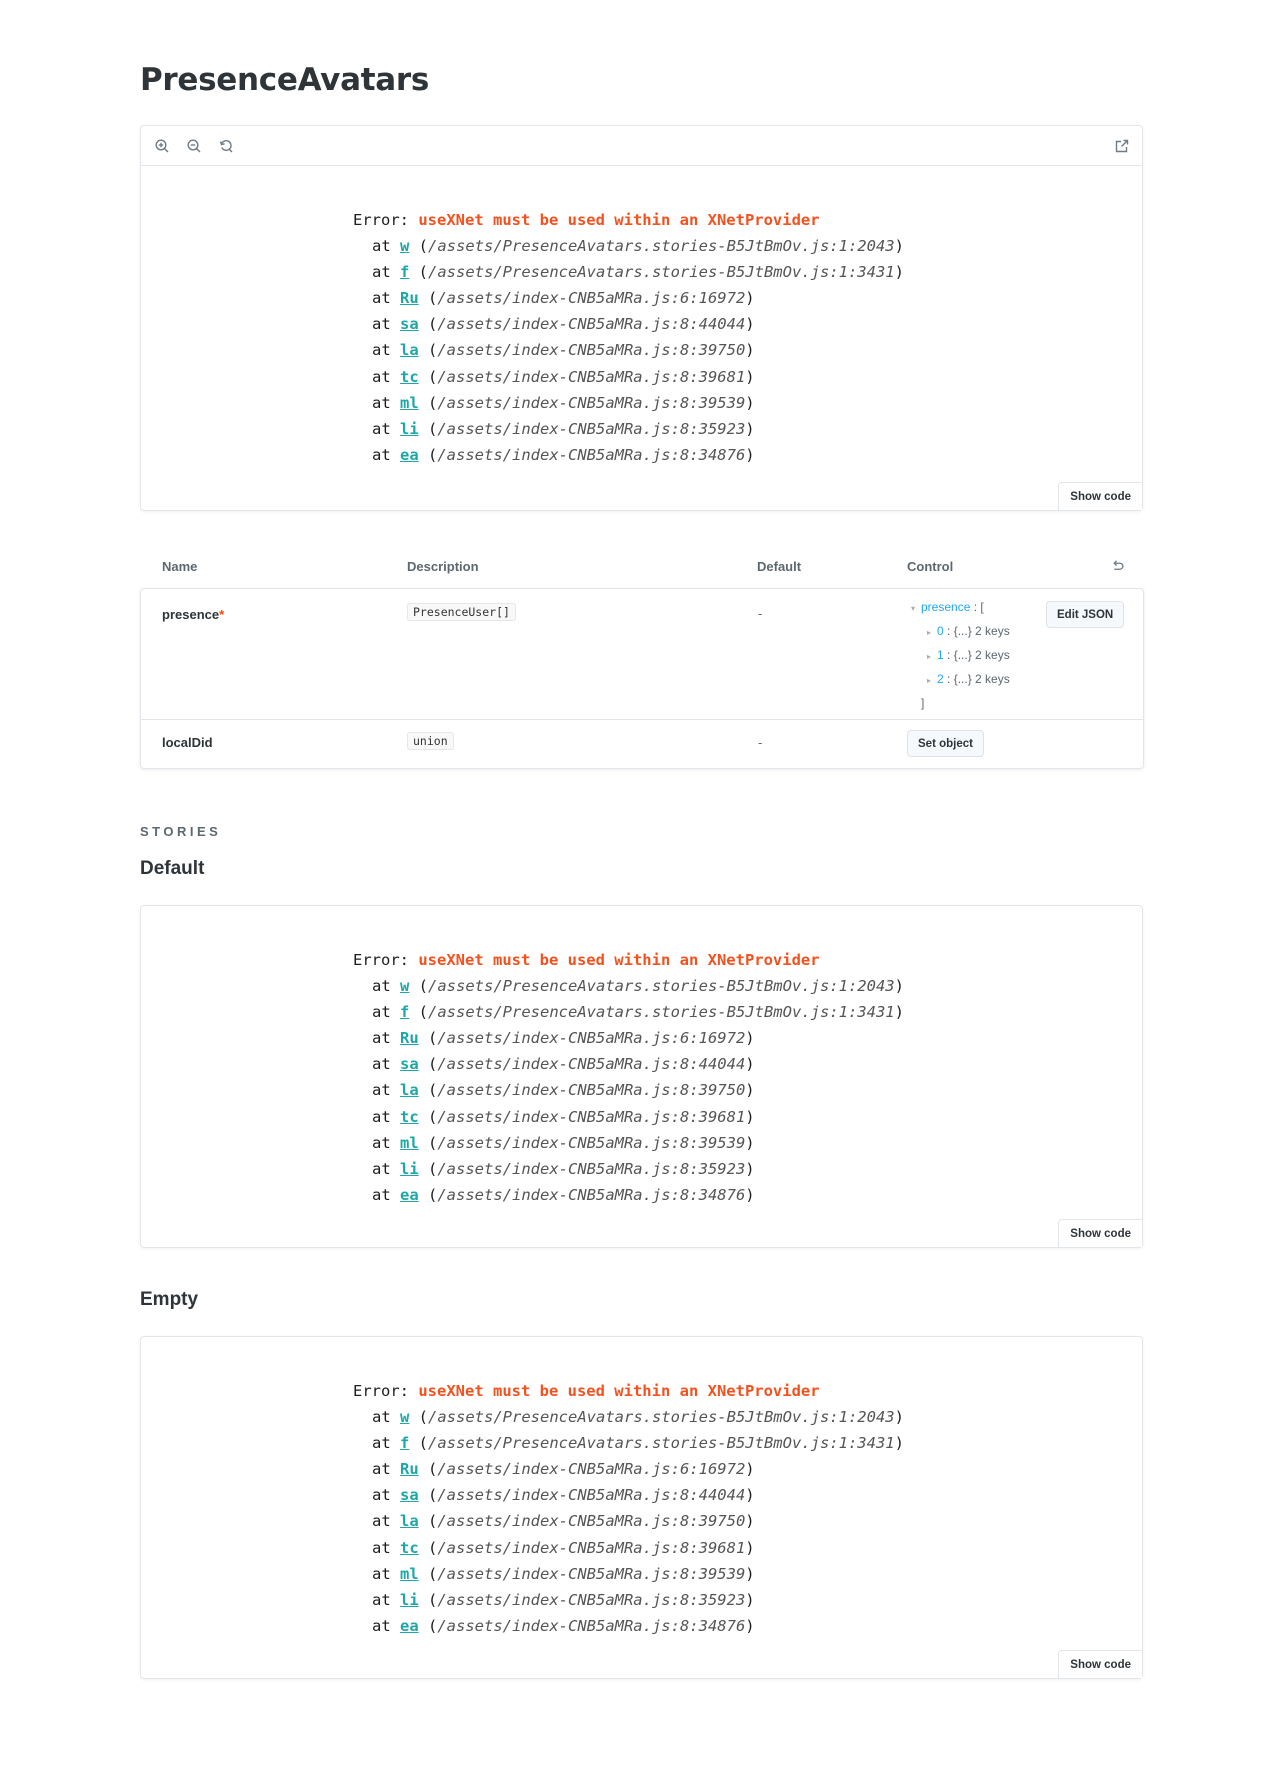 The height and width of the screenshot is (1780, 1280). Describe the element at coordinates (960, 680) in the screenshot. I see `tree-item: ▸ 2 : {...} 2 keys` at that location.